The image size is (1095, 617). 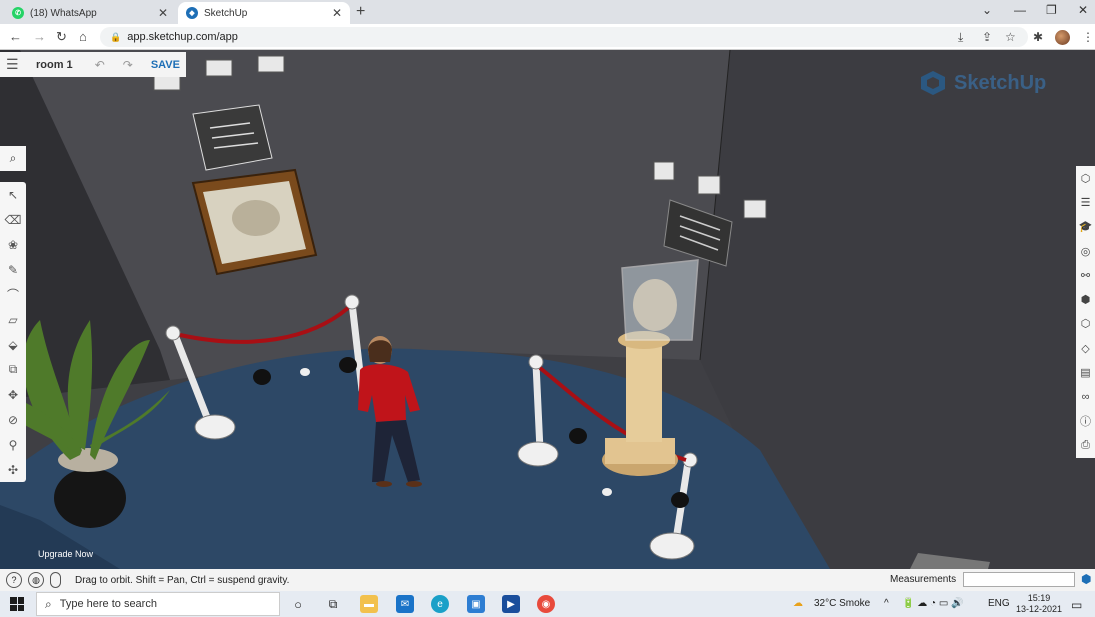 I want to click on solid-tools-button: ⬡, so click(x=1085, y=324).